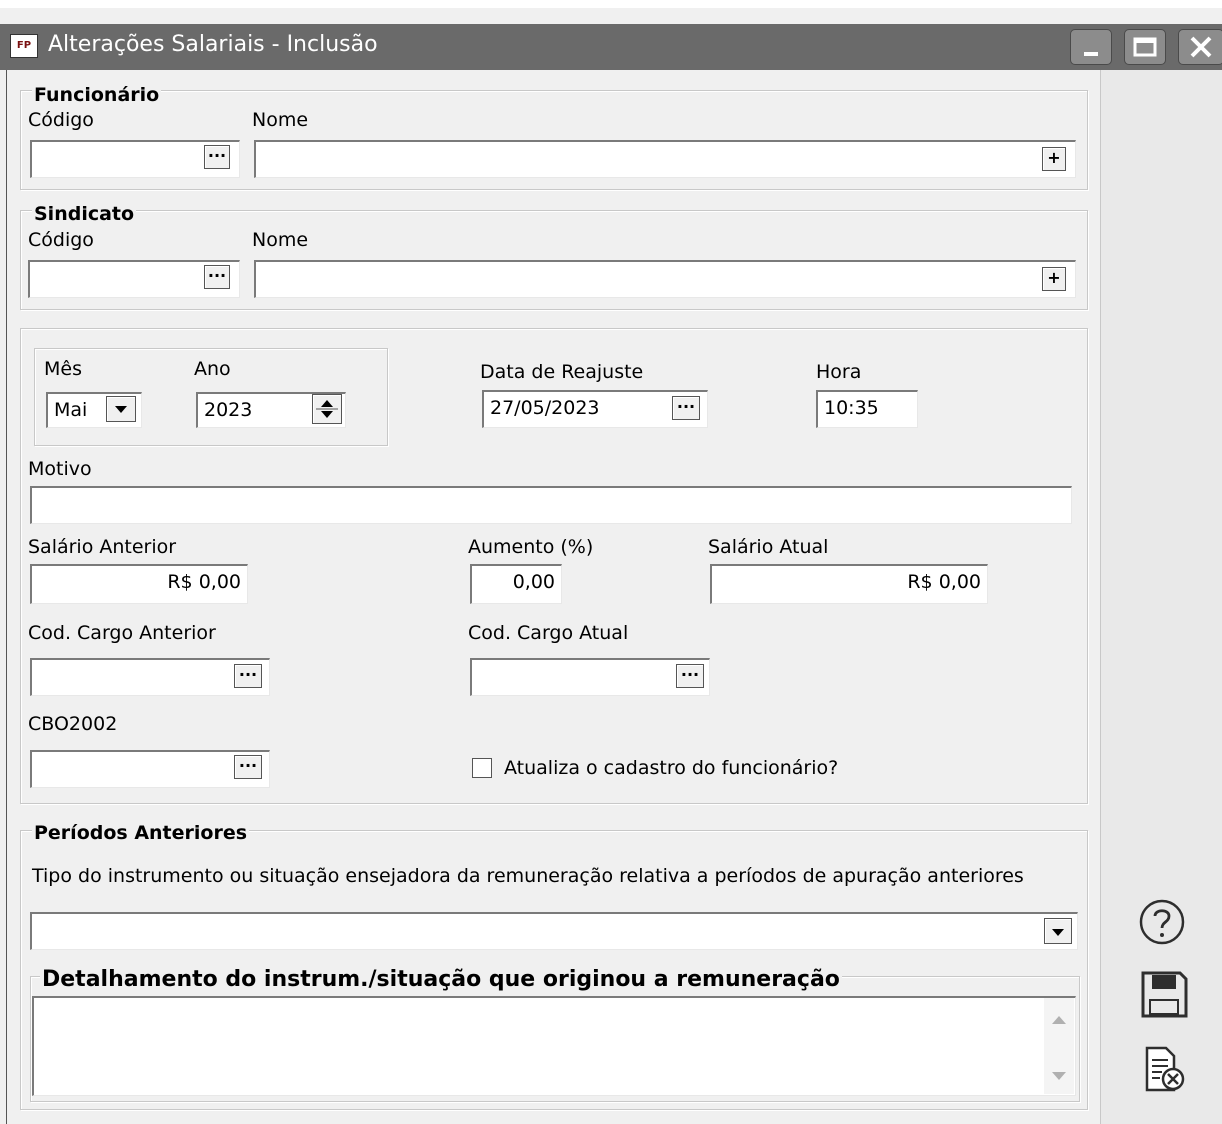  I want to click on sindicato-codigo-browse-button: ···, so click(217, 277).